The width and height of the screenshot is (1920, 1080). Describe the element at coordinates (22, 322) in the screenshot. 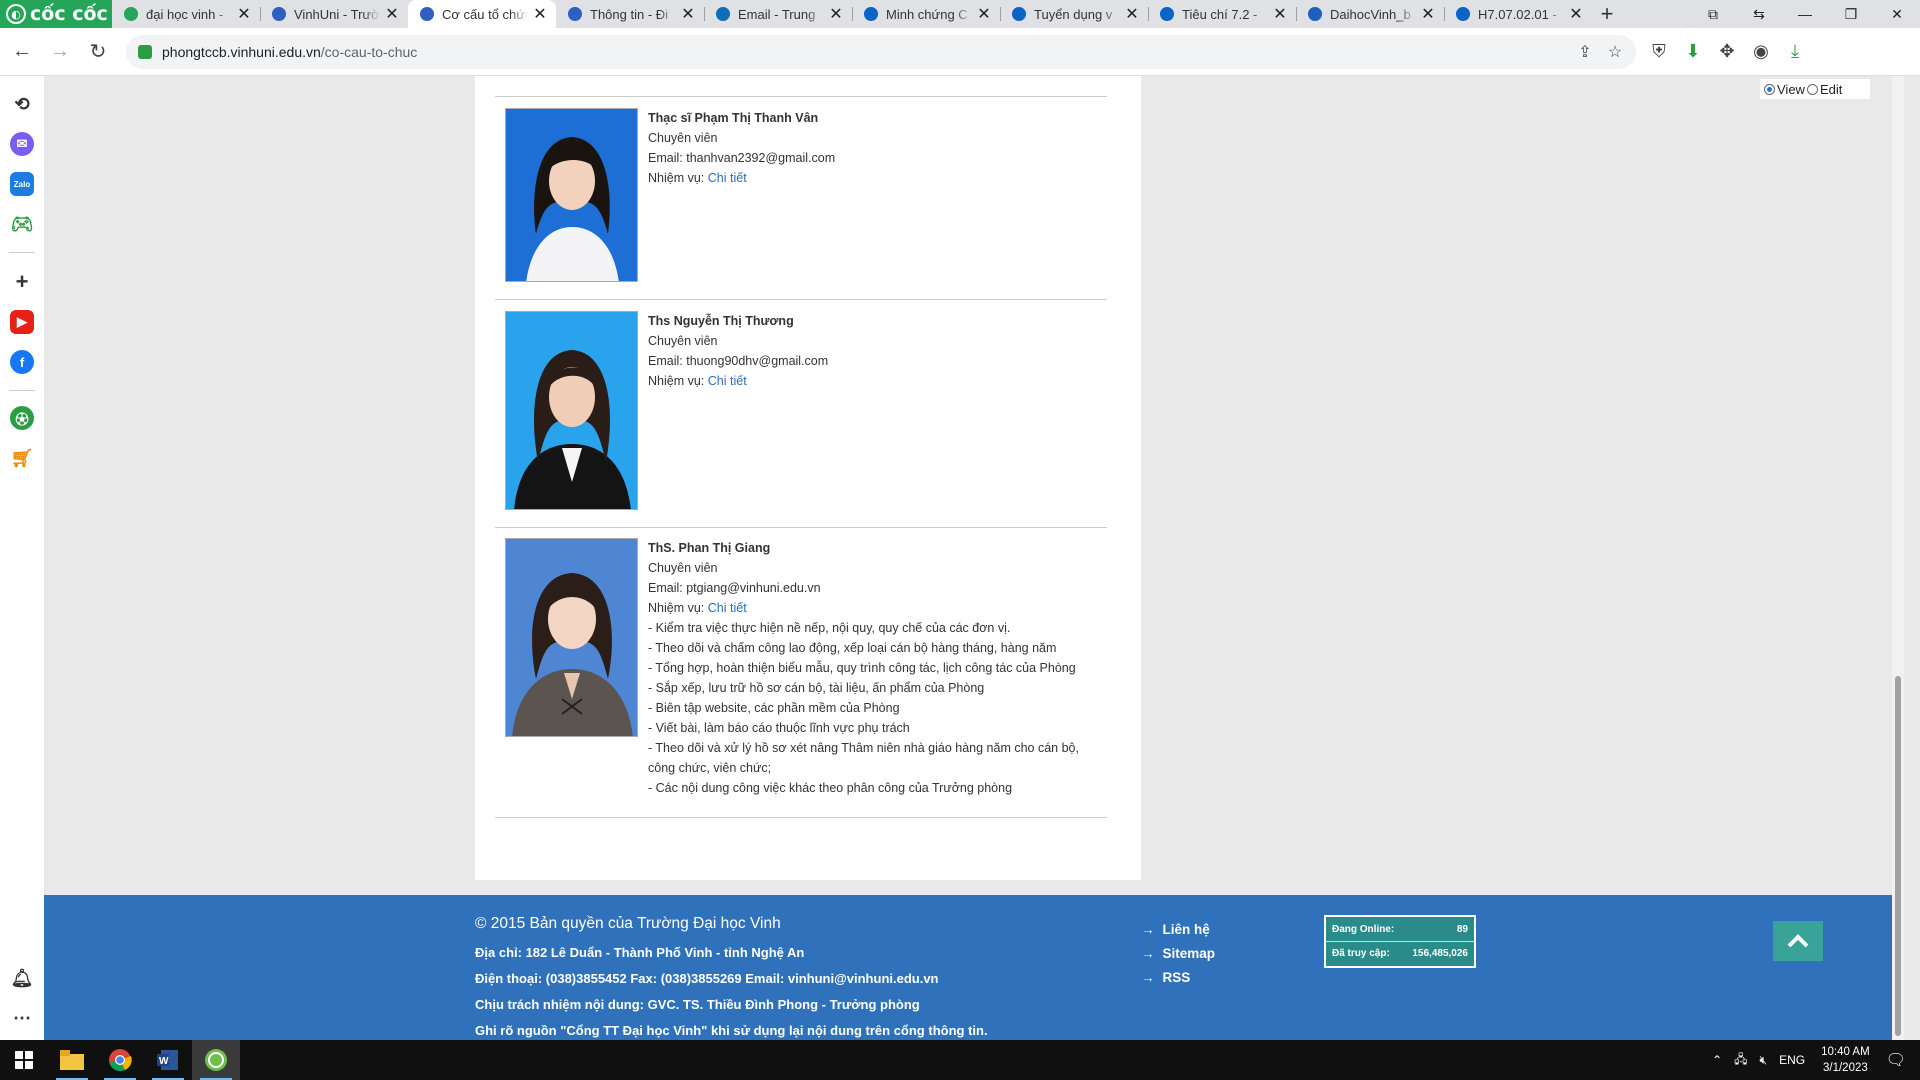

I see `youtube-icon: ▶` at that location.